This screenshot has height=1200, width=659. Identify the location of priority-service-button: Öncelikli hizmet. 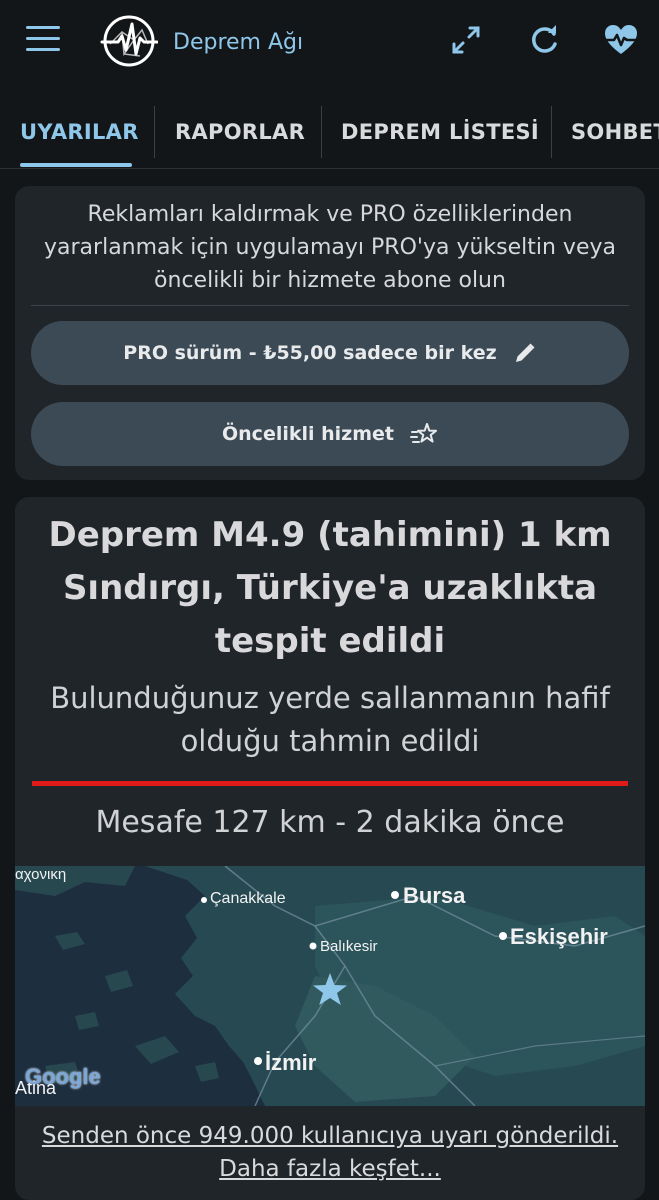
(330, 434).